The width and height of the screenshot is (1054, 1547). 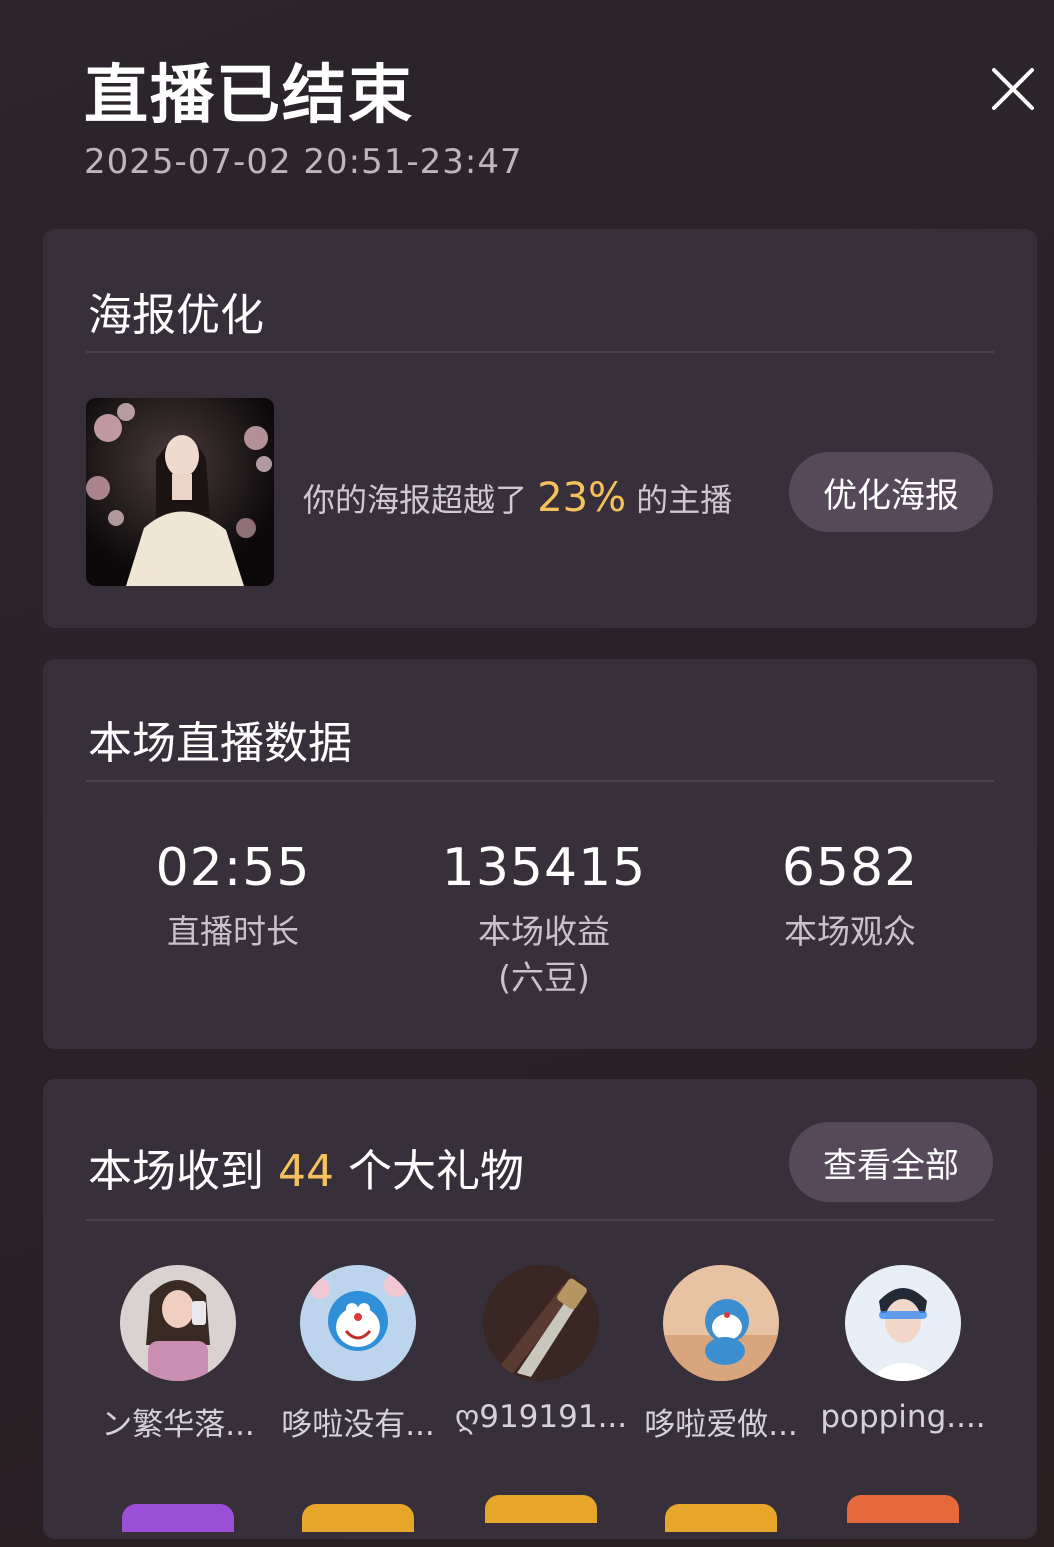 What do you see at coordinates (303, 162) in the screenshot?
I see `live-time-range: 2025-07-02 20:51-23:47` at bounding box center [303, 162].